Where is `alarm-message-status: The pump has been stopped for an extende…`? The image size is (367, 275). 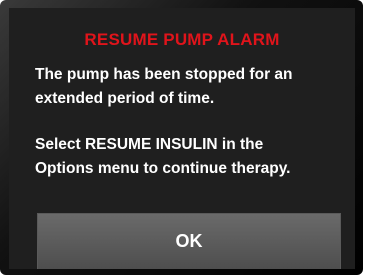 alarm-message-status: The pump has been stopped for an extende… is located at coordinates (190, 87).